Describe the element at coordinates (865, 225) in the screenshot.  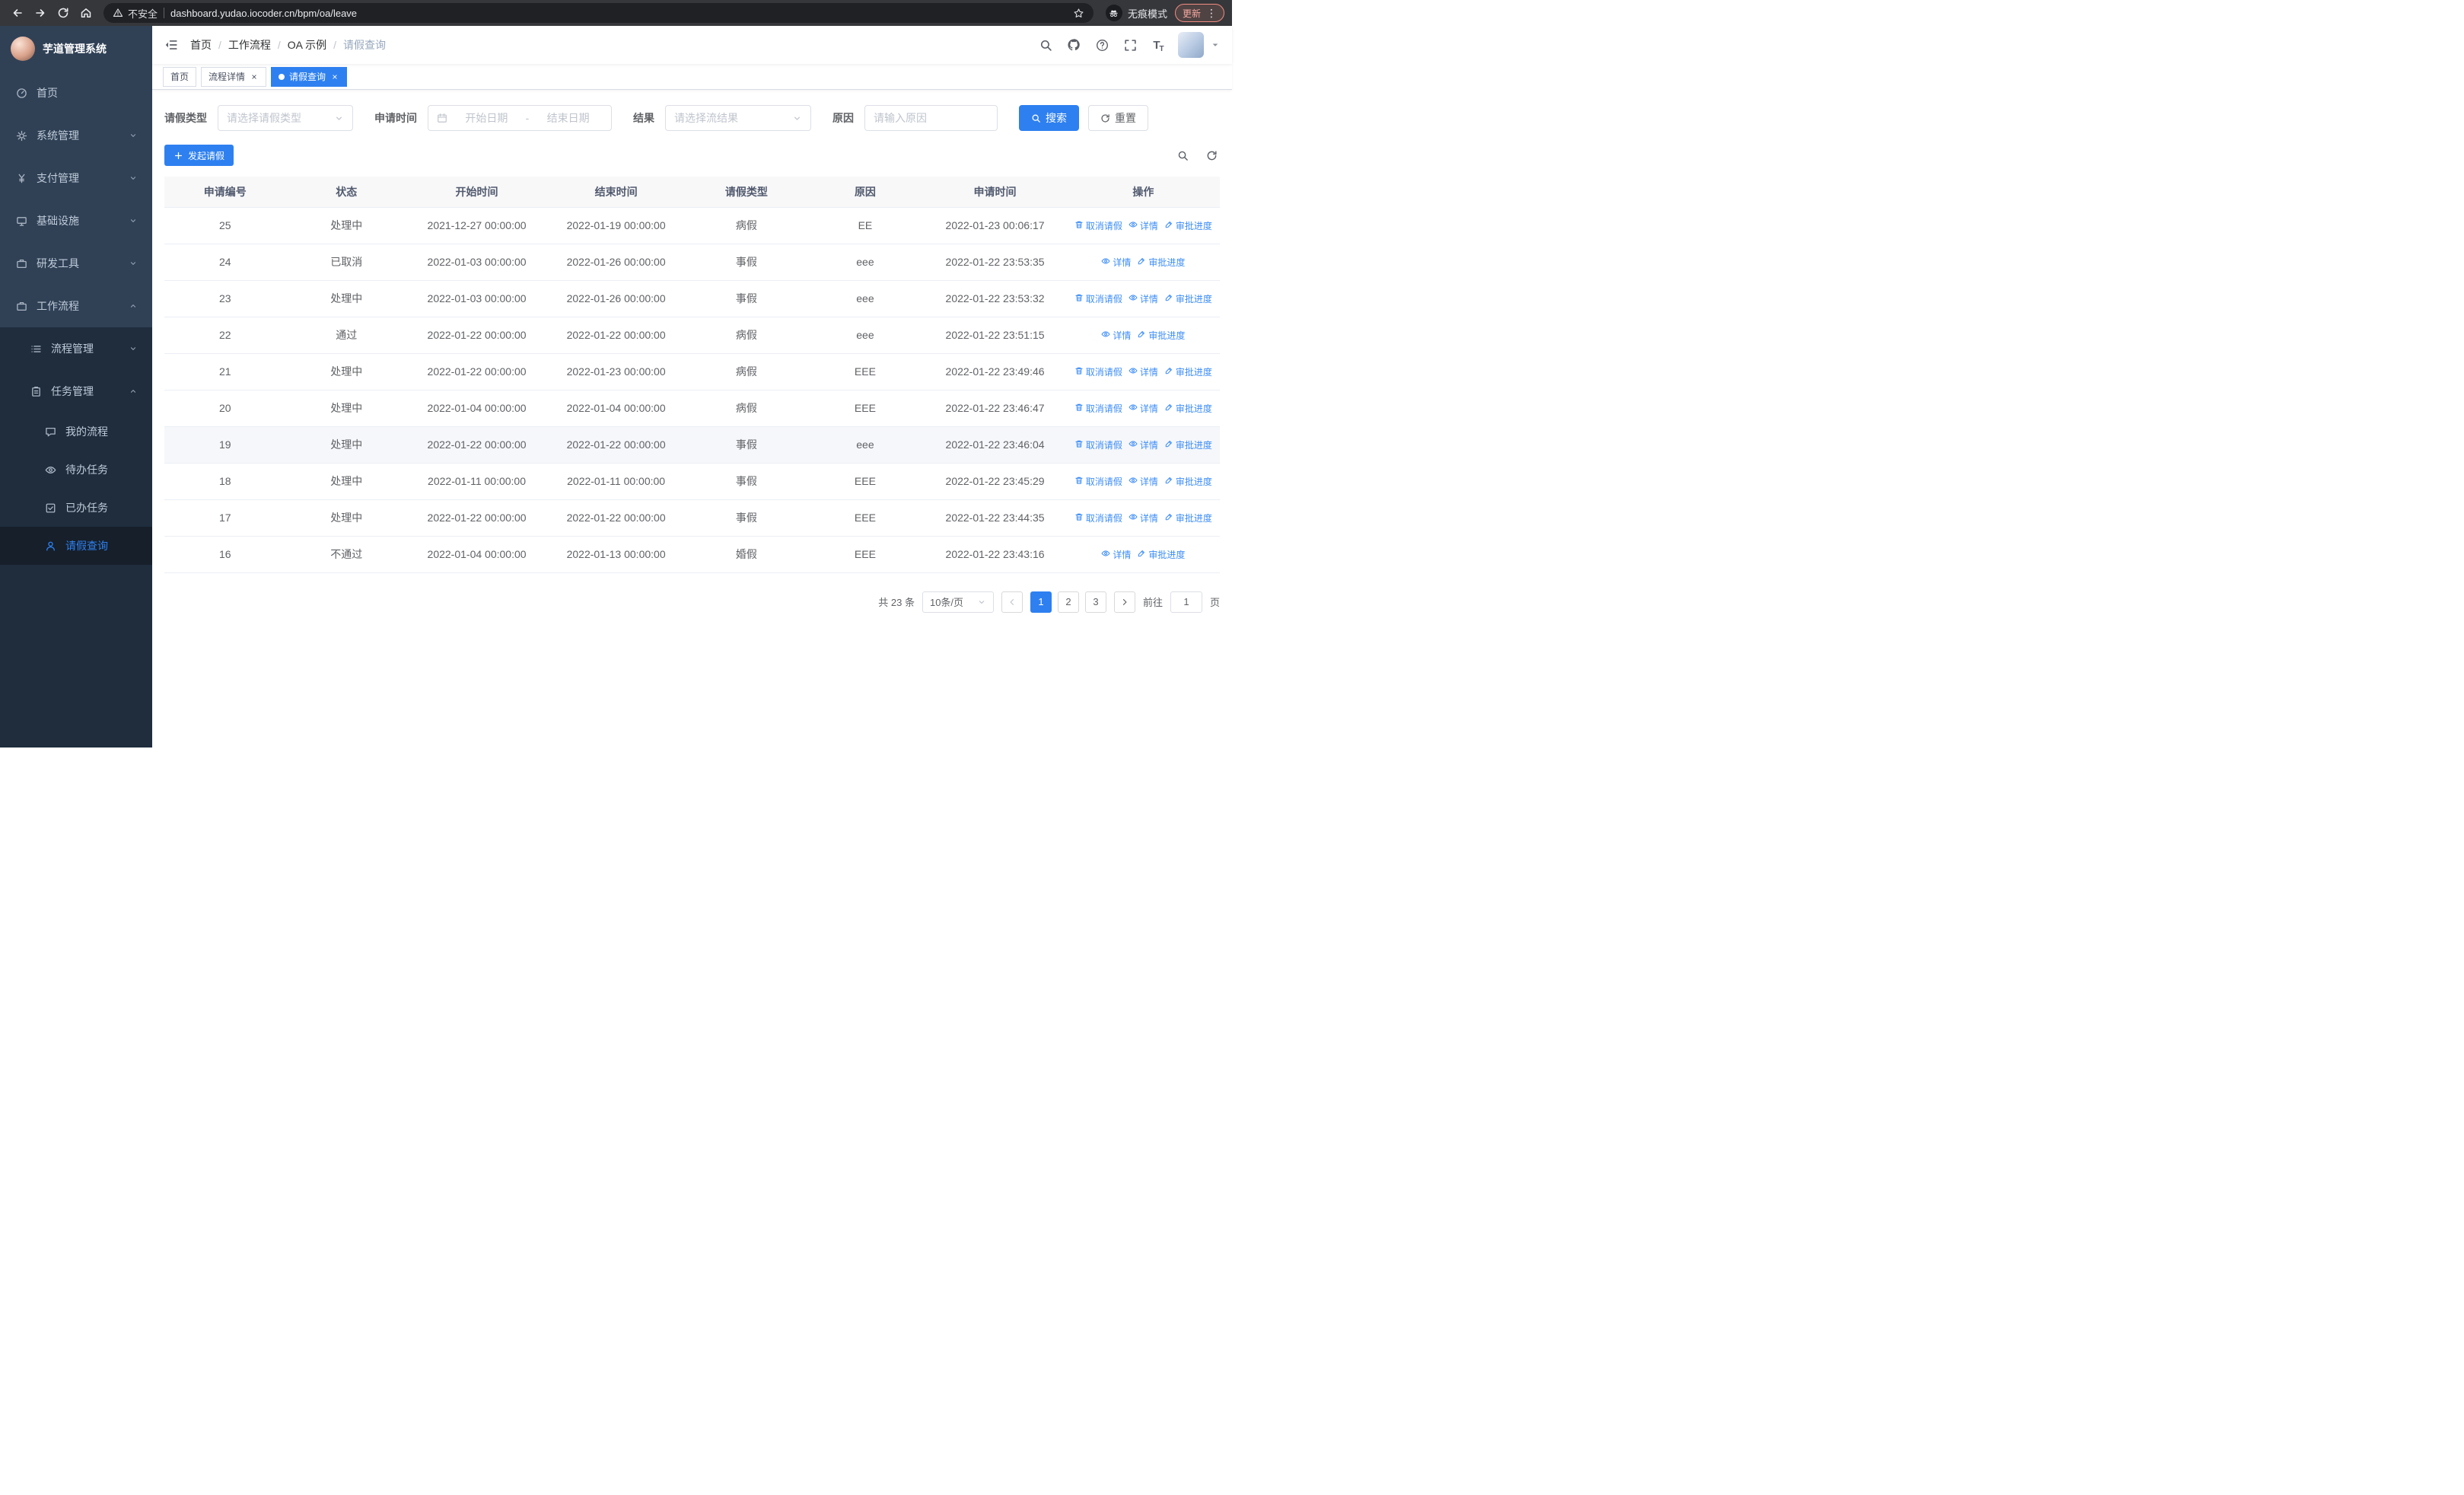
I see `cell-reason: EE` at that location.